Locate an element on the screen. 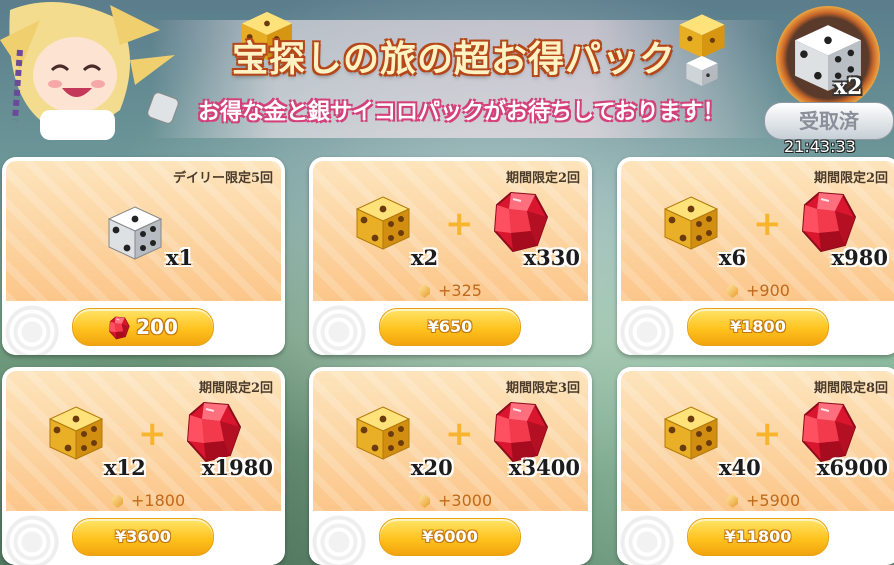 The width and height of the screenshot is (894, 565). page-title: 宝探しの旅の超お得パック is located at coordinates (454, 59).